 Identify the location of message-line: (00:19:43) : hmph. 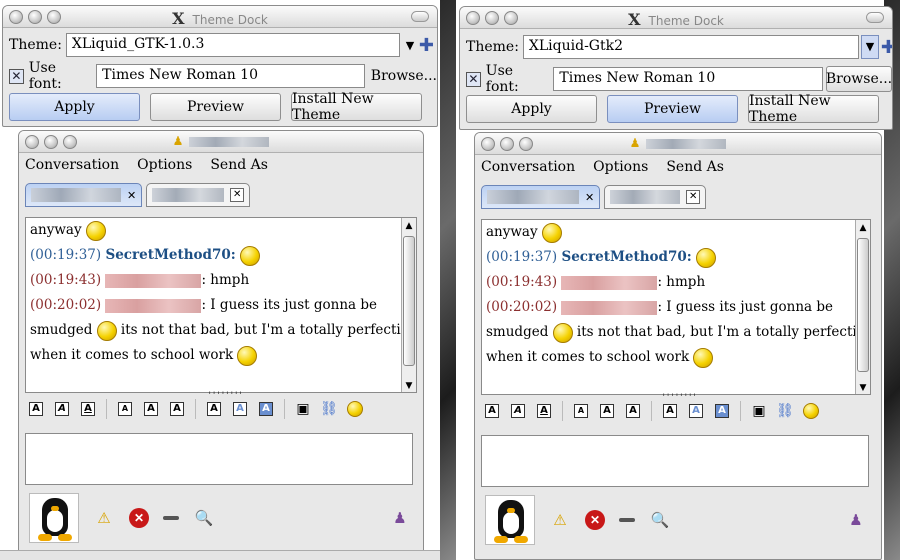
(140, 280).